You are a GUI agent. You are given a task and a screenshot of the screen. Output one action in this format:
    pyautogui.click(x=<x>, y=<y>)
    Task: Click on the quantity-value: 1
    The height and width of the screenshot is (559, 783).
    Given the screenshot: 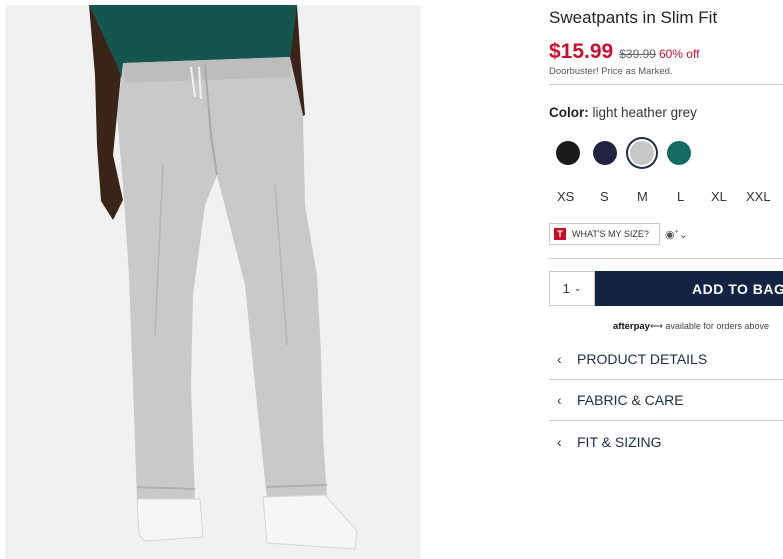 What is the action you would take?
    pyautogui.click(x=566, y=288)
    